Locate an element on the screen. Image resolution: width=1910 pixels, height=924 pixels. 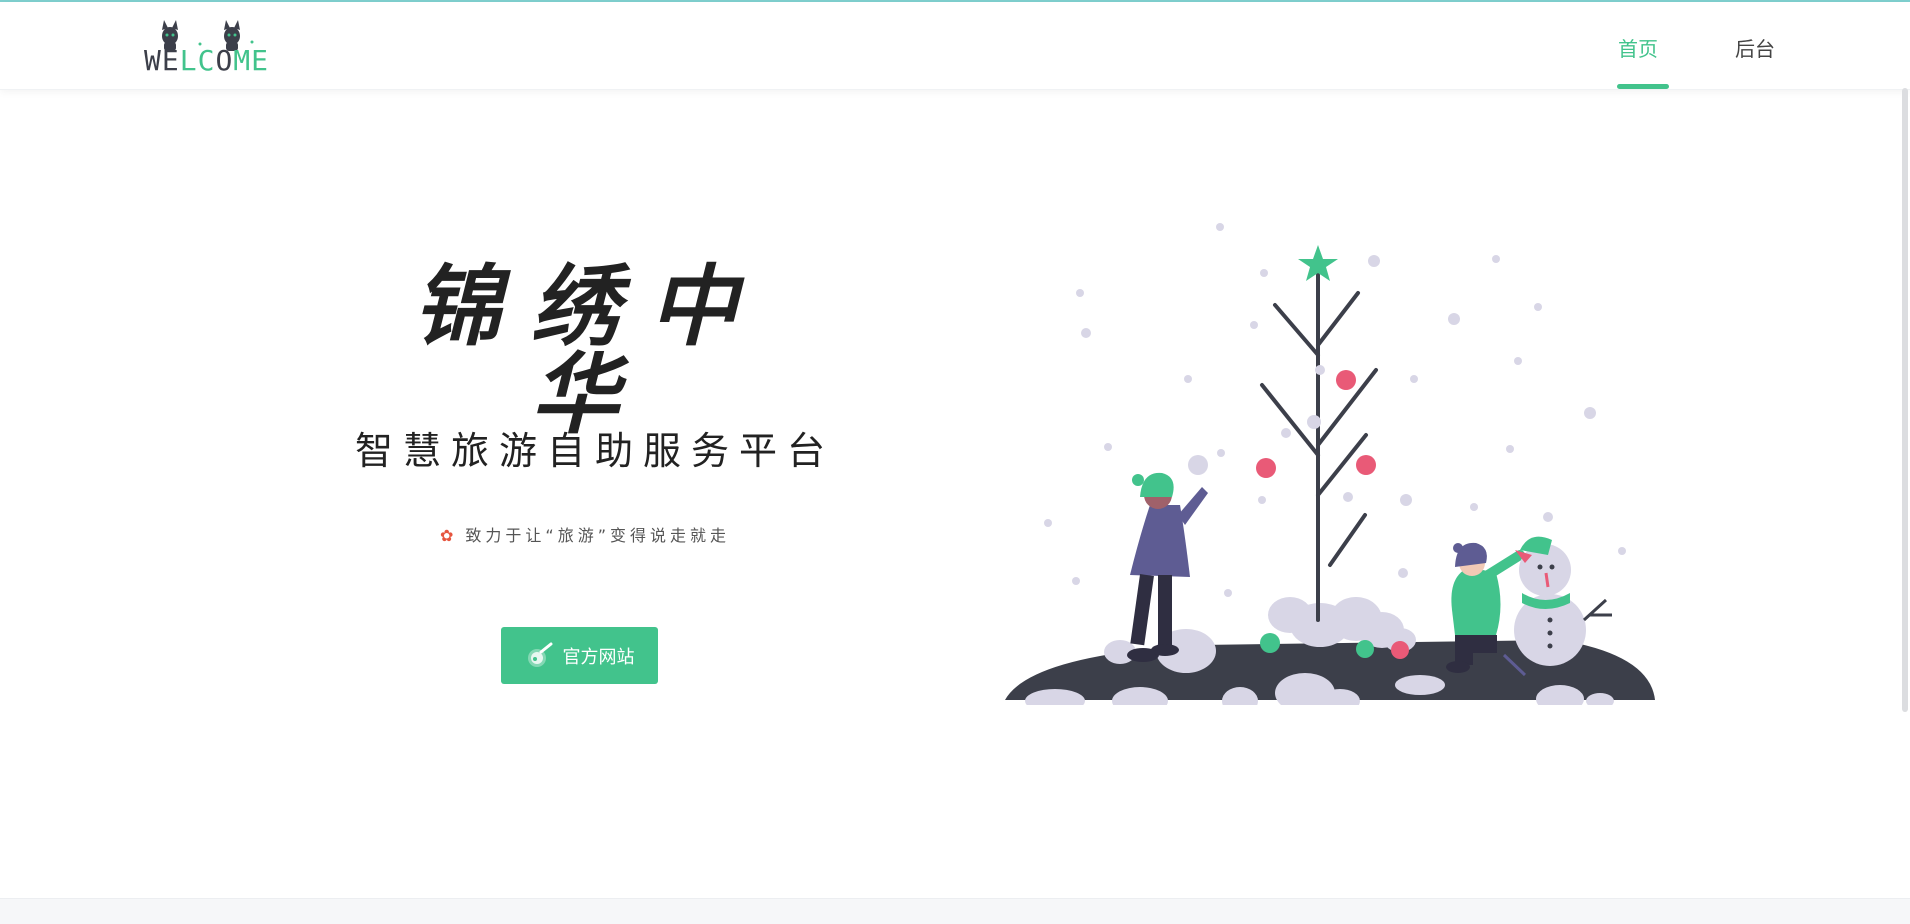
logo-wordmark: WELCOME is located at coordinates (207, 60).